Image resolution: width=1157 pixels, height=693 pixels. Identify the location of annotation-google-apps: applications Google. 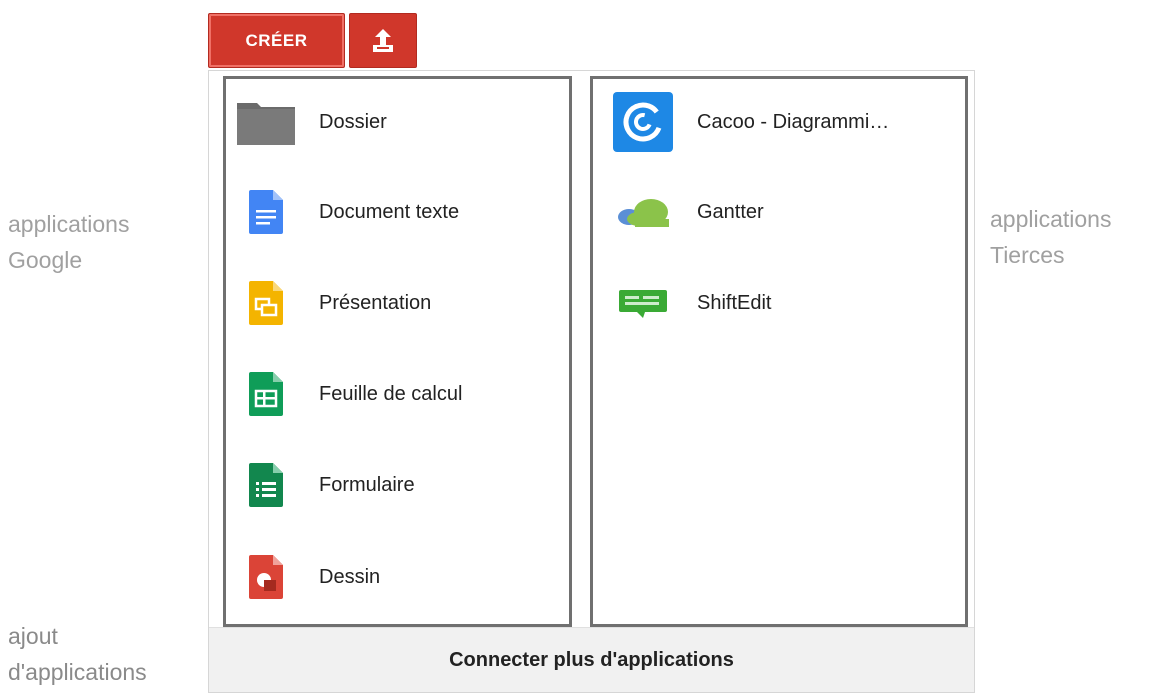
(68, 242).